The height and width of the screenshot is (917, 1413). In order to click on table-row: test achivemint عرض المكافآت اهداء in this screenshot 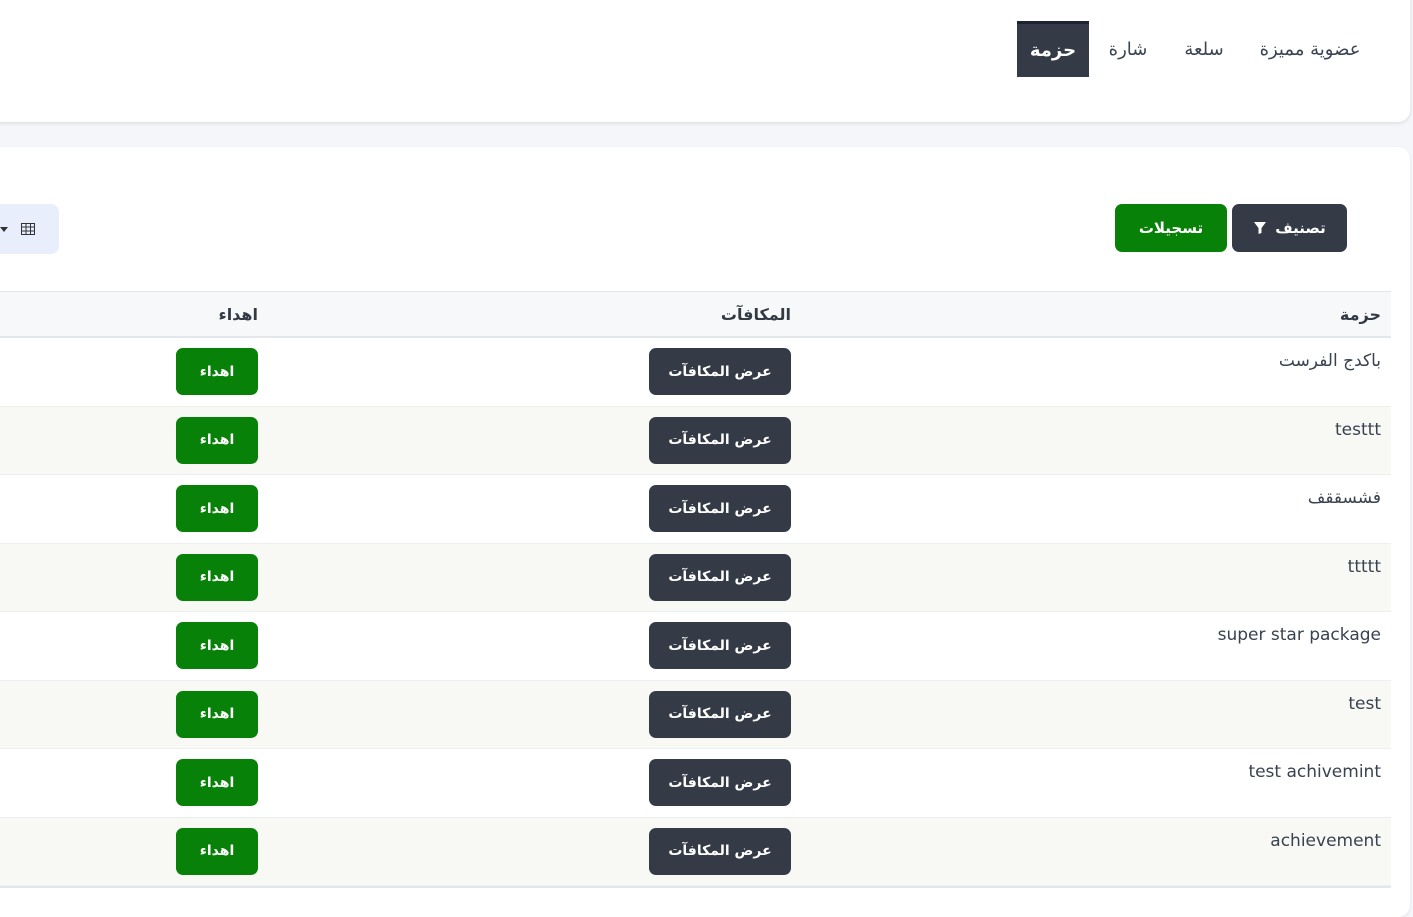, I will do `click(695, 783)`.